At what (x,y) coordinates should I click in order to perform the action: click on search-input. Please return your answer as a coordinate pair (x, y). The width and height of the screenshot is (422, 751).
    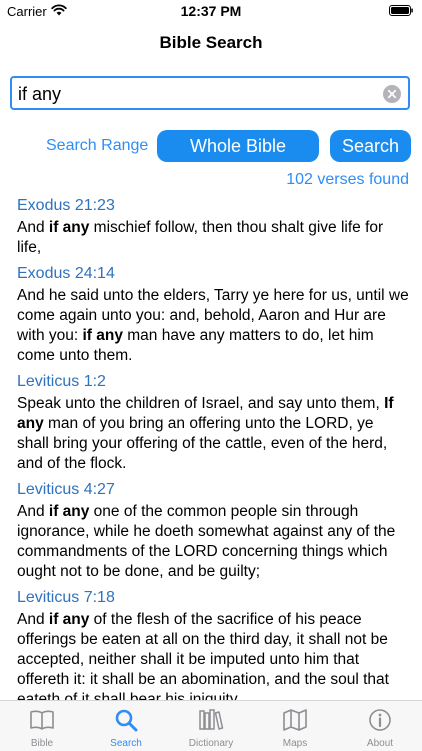
    Looking at the image, I should click on (198, 94).